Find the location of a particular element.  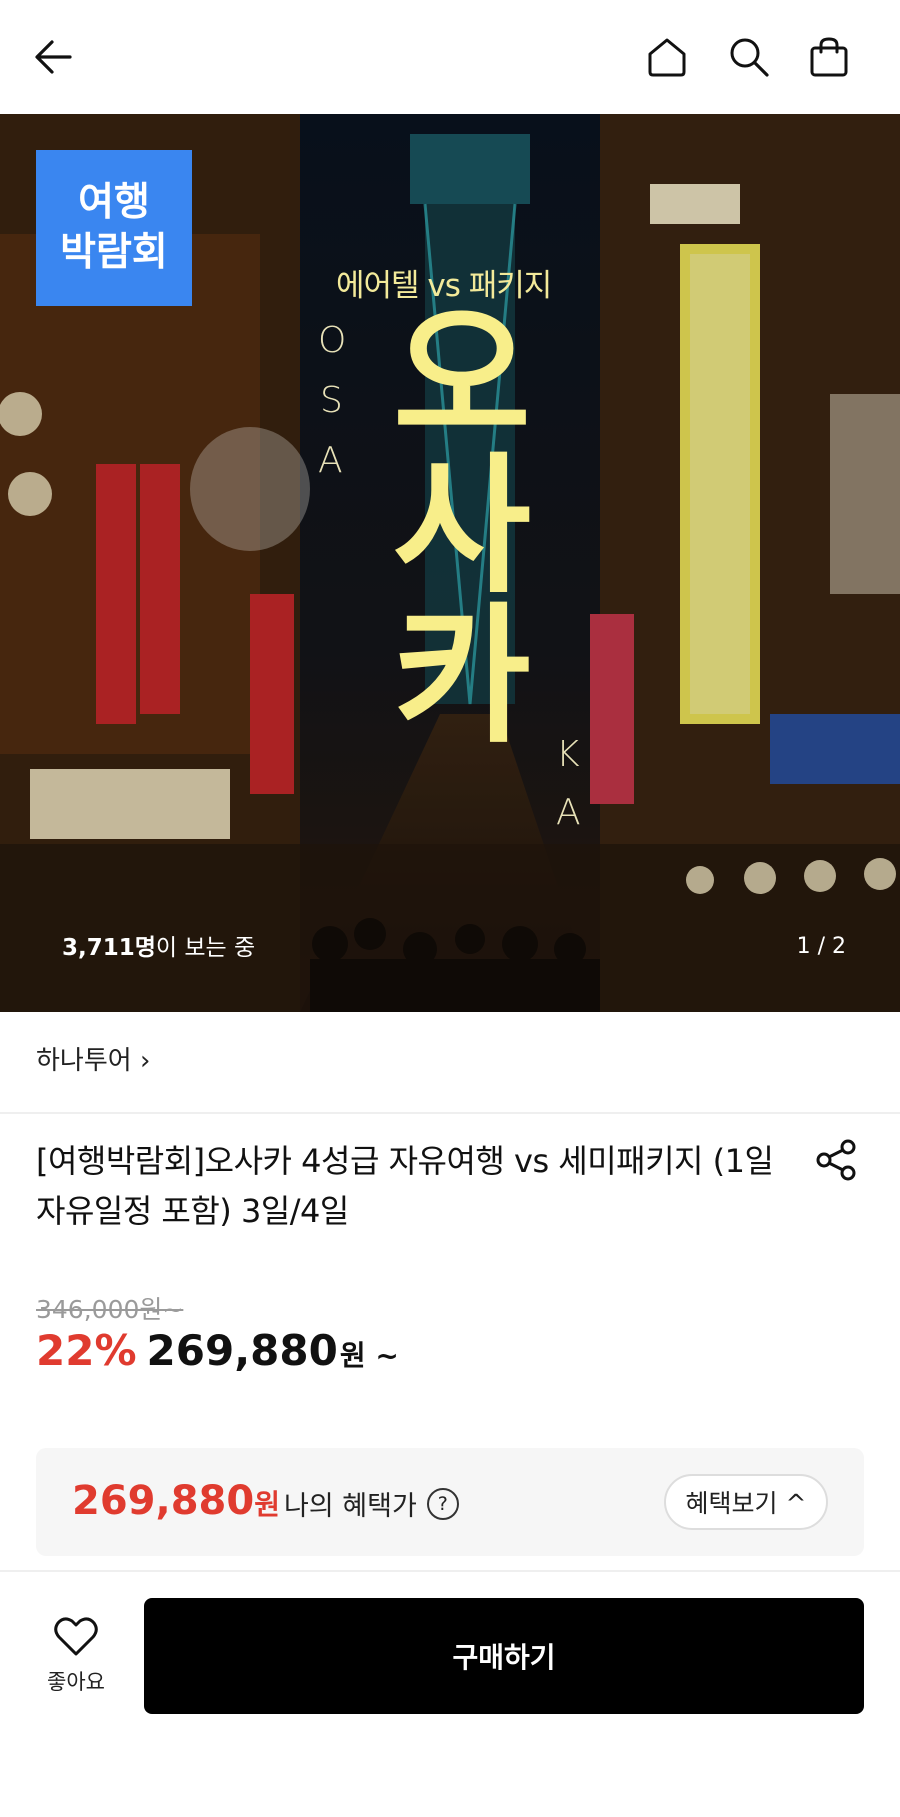

latin-letter: S is located at coordinates (331, 400).